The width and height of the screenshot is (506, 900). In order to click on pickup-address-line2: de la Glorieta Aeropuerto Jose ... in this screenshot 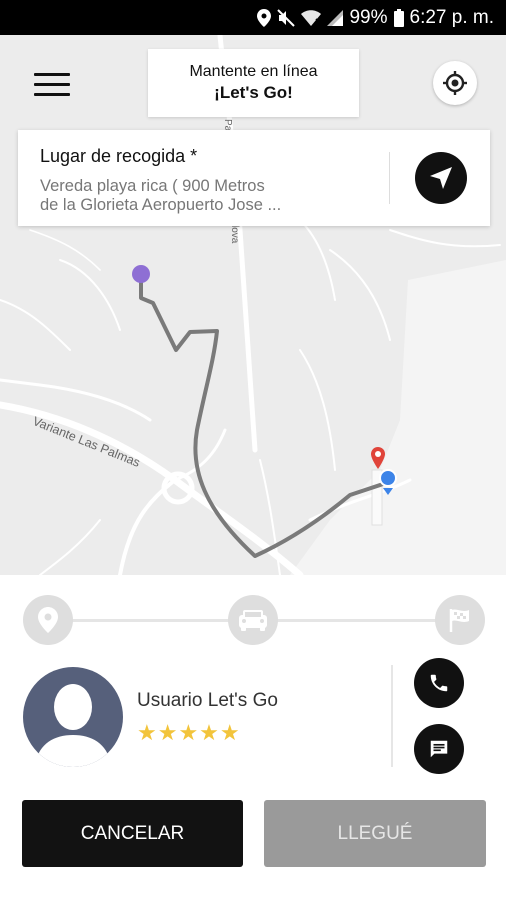, I will do `click(161, 205)`.